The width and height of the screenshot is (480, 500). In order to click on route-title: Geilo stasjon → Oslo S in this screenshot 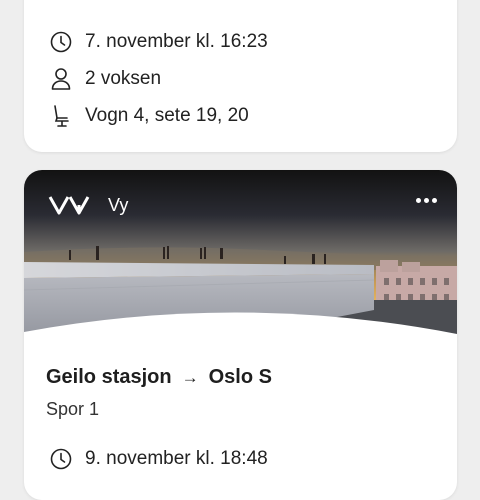, I will do `click(159, 377)`.